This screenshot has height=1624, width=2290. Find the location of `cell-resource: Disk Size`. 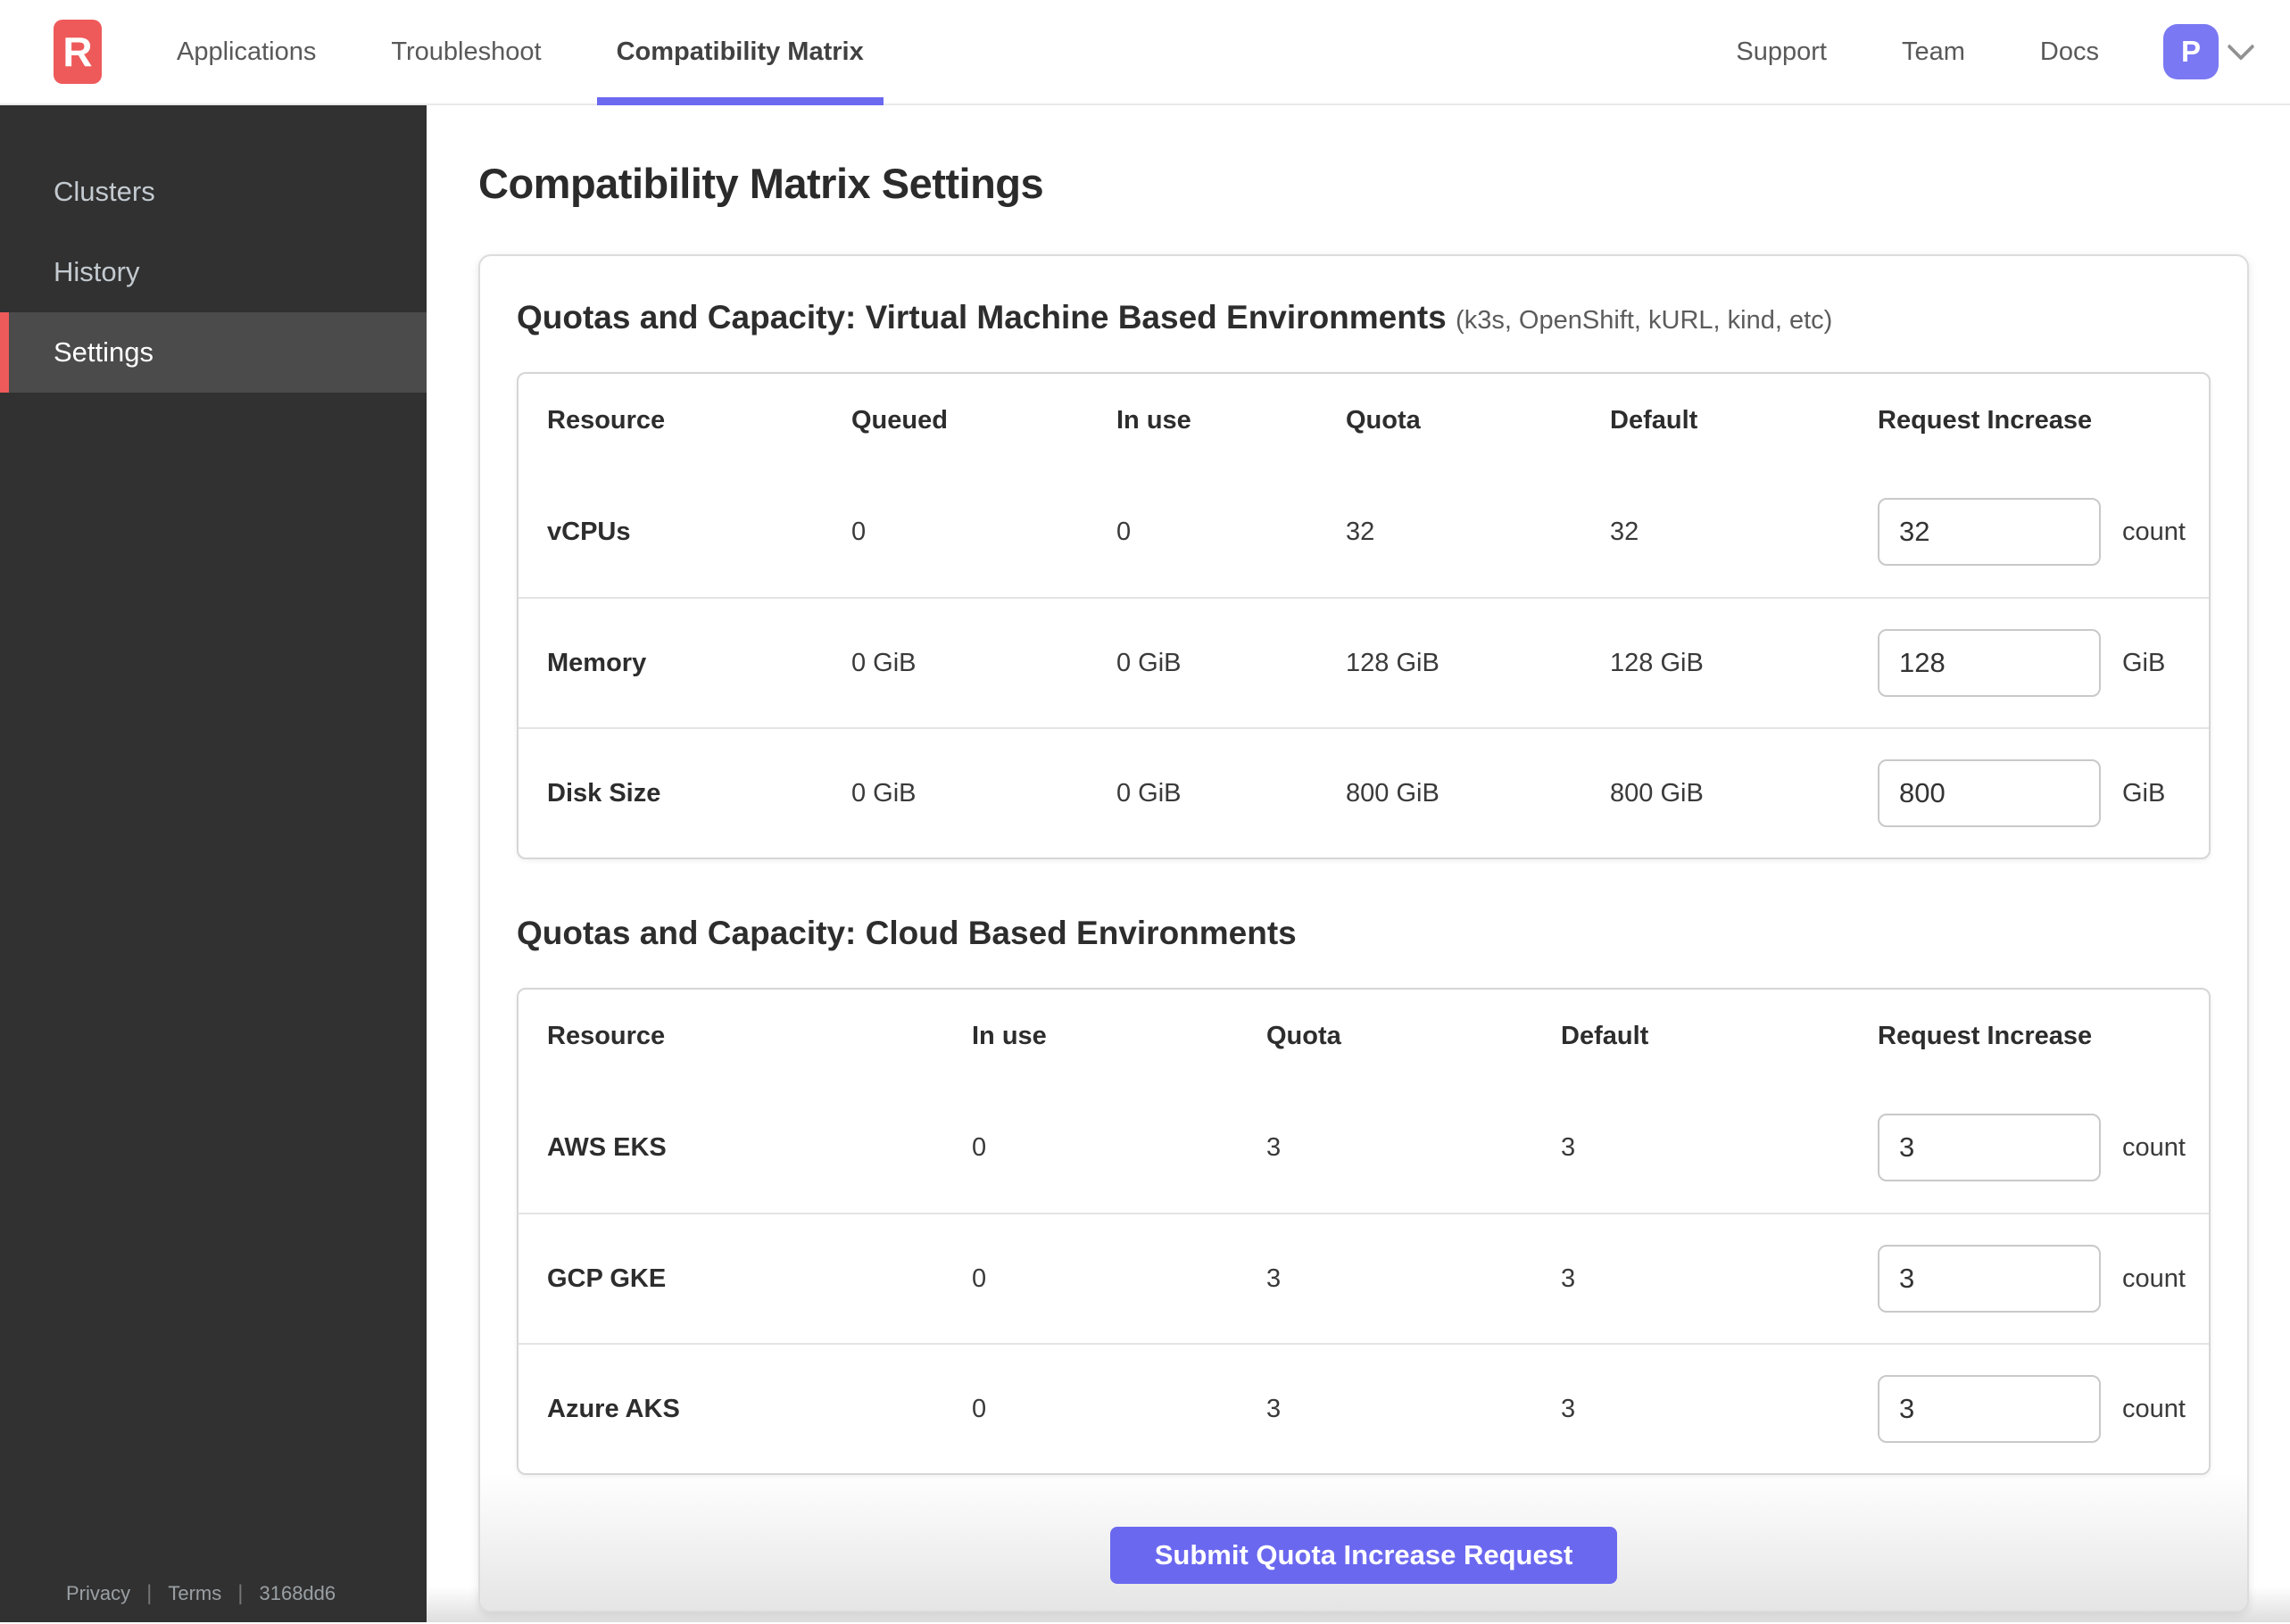

cell-resource: Disk Size is located at coordinates (604, 793).